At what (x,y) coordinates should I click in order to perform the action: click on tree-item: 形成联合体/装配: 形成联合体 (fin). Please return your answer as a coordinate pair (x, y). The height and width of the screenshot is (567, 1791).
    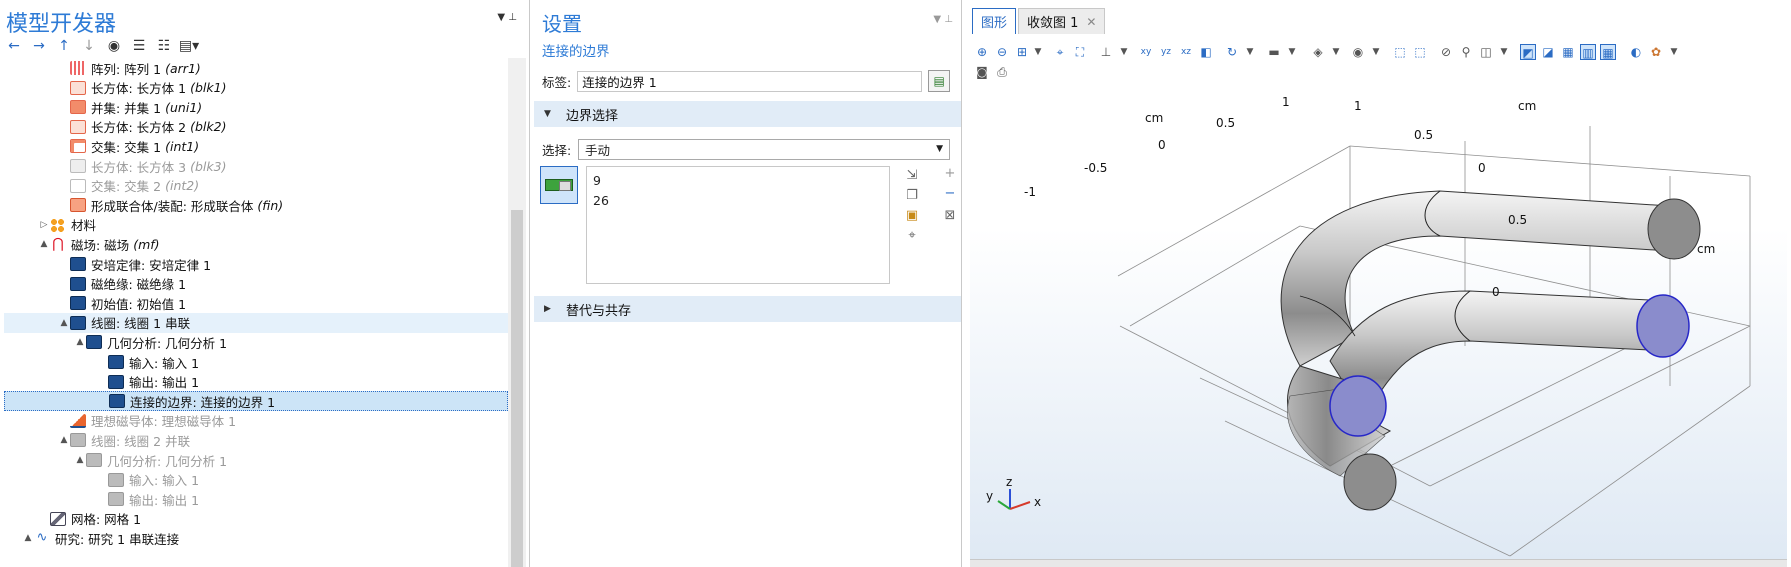
    Looking at the image, I should click on (256, 205).